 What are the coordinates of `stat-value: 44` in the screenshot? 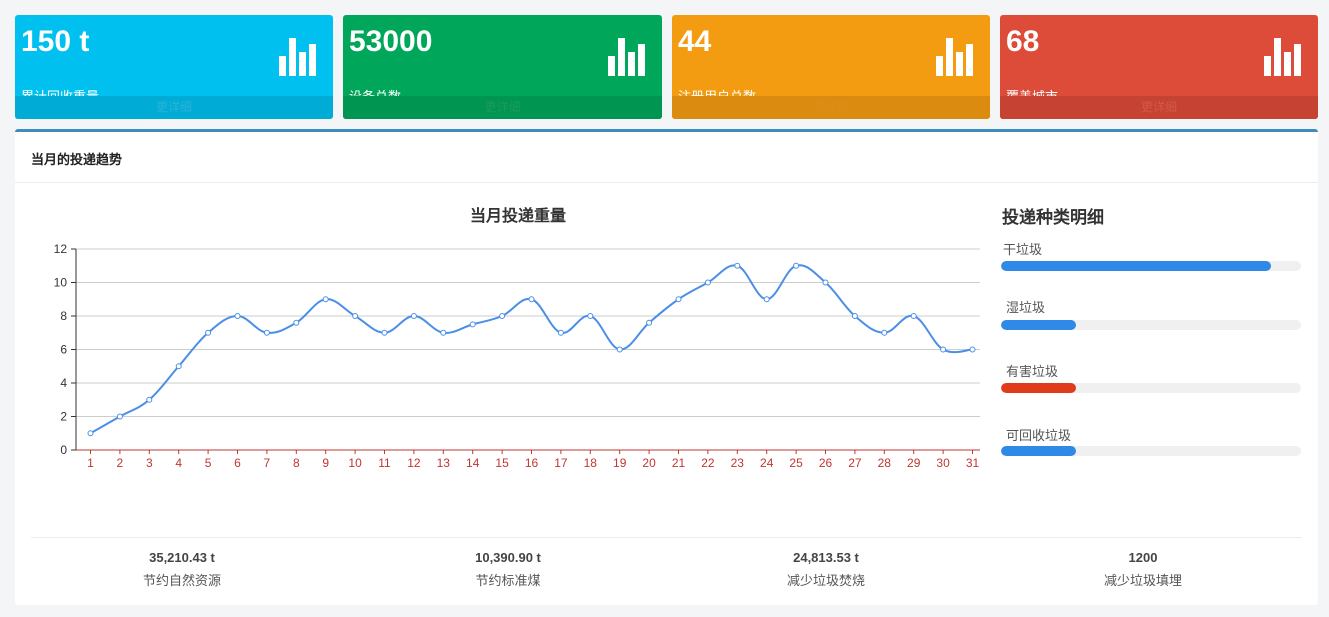 It's located at (695, 41).